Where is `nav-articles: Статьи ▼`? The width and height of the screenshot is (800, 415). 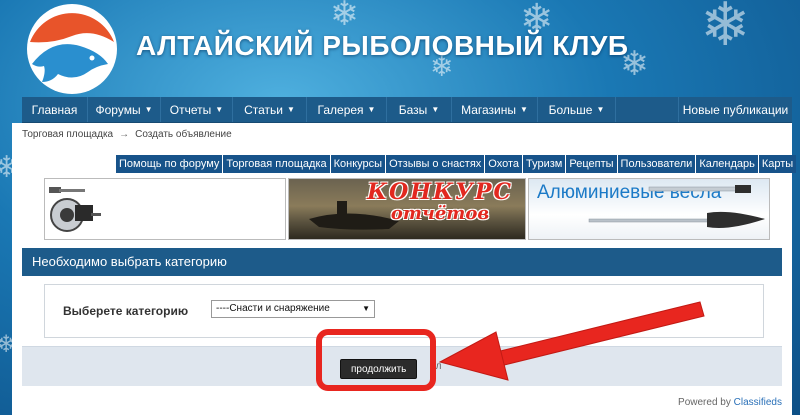 nav-articles: Статьи ▼ is located at coordinates (270, 109).